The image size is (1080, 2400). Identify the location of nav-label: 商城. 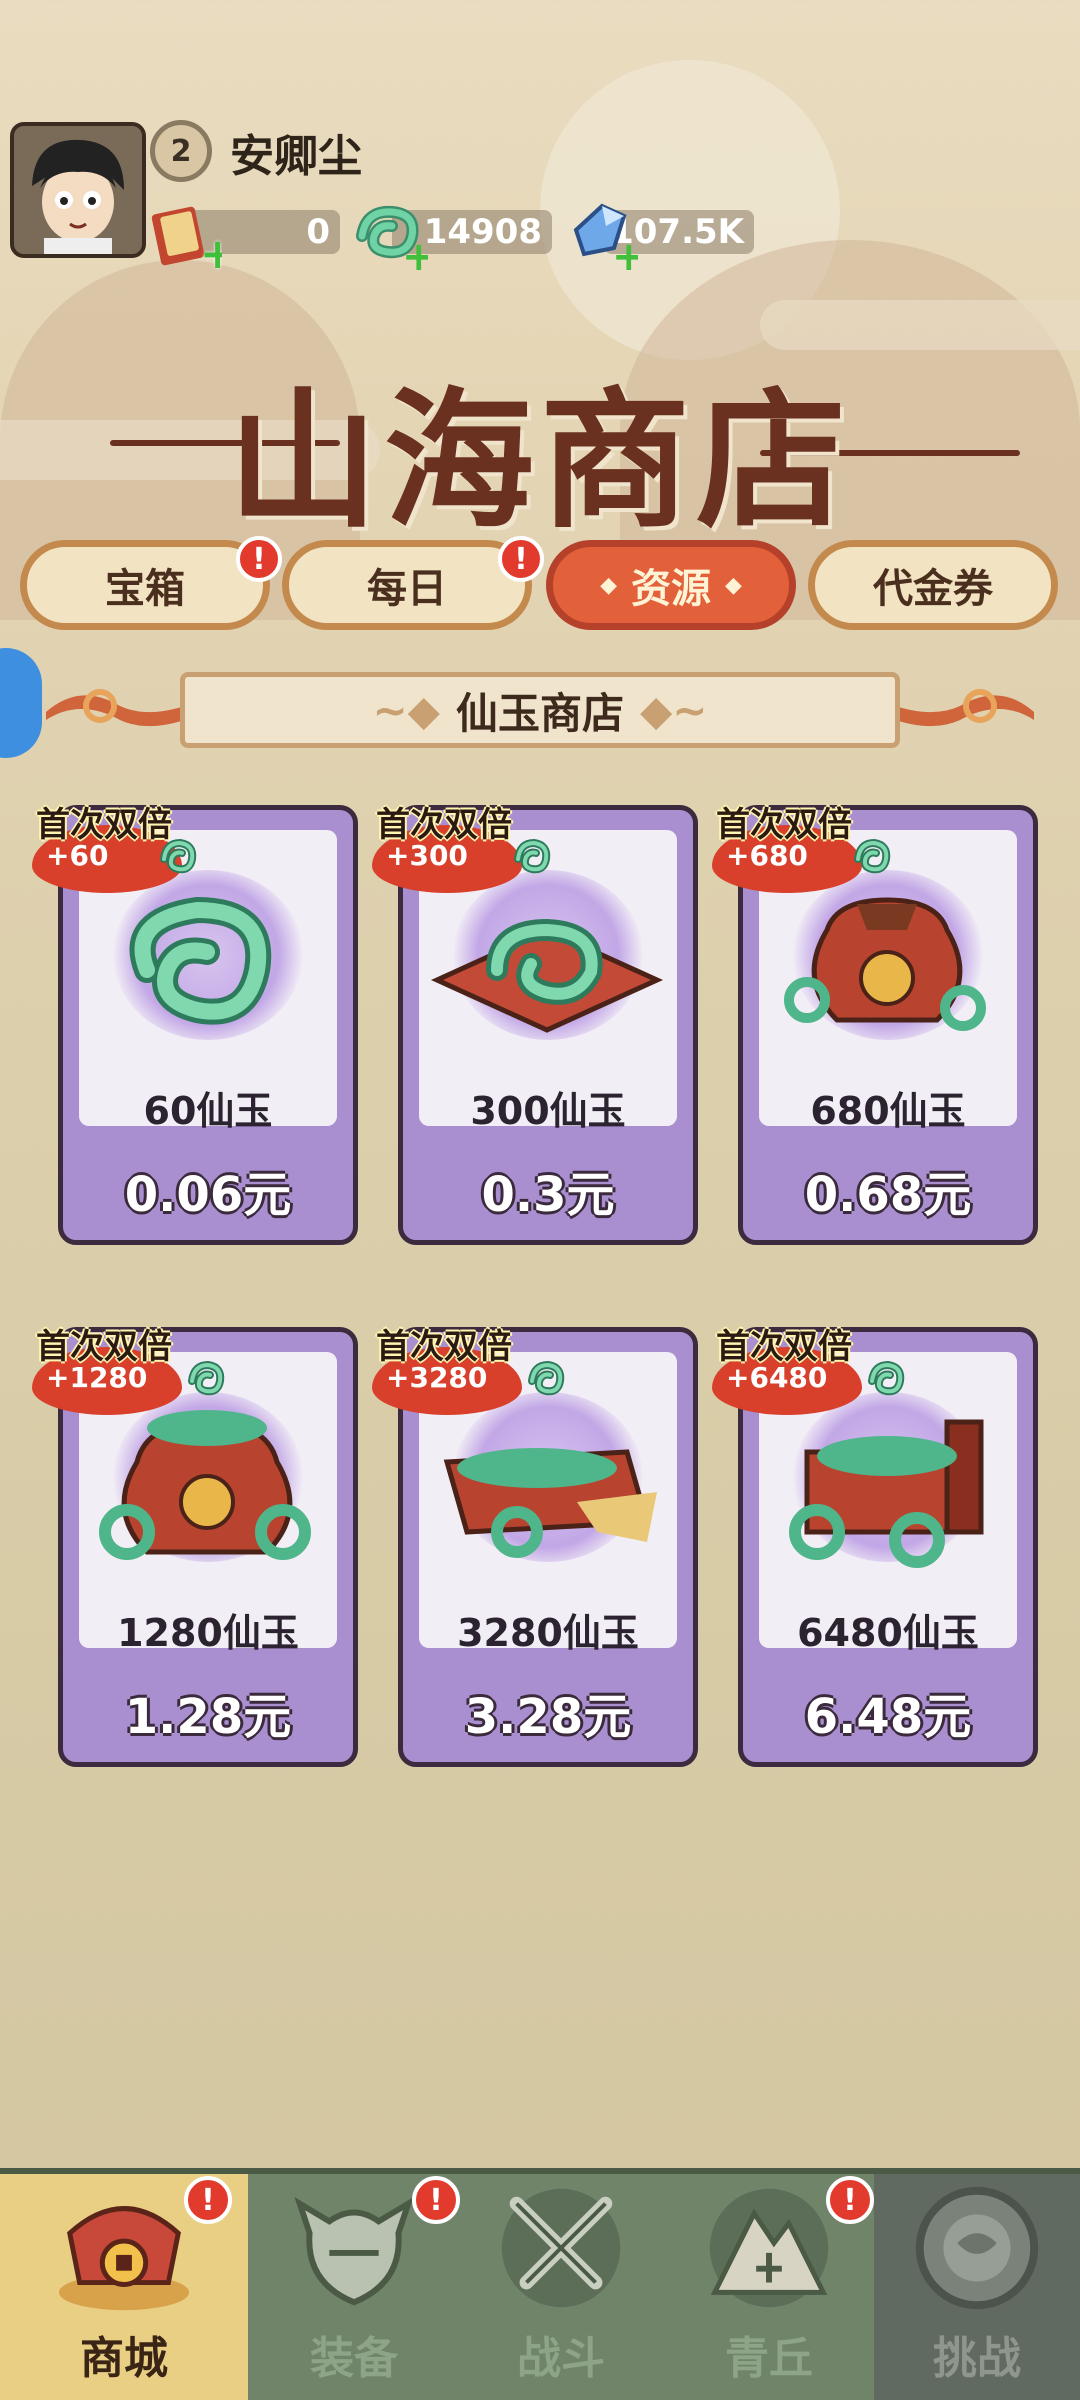
(124, 2358).